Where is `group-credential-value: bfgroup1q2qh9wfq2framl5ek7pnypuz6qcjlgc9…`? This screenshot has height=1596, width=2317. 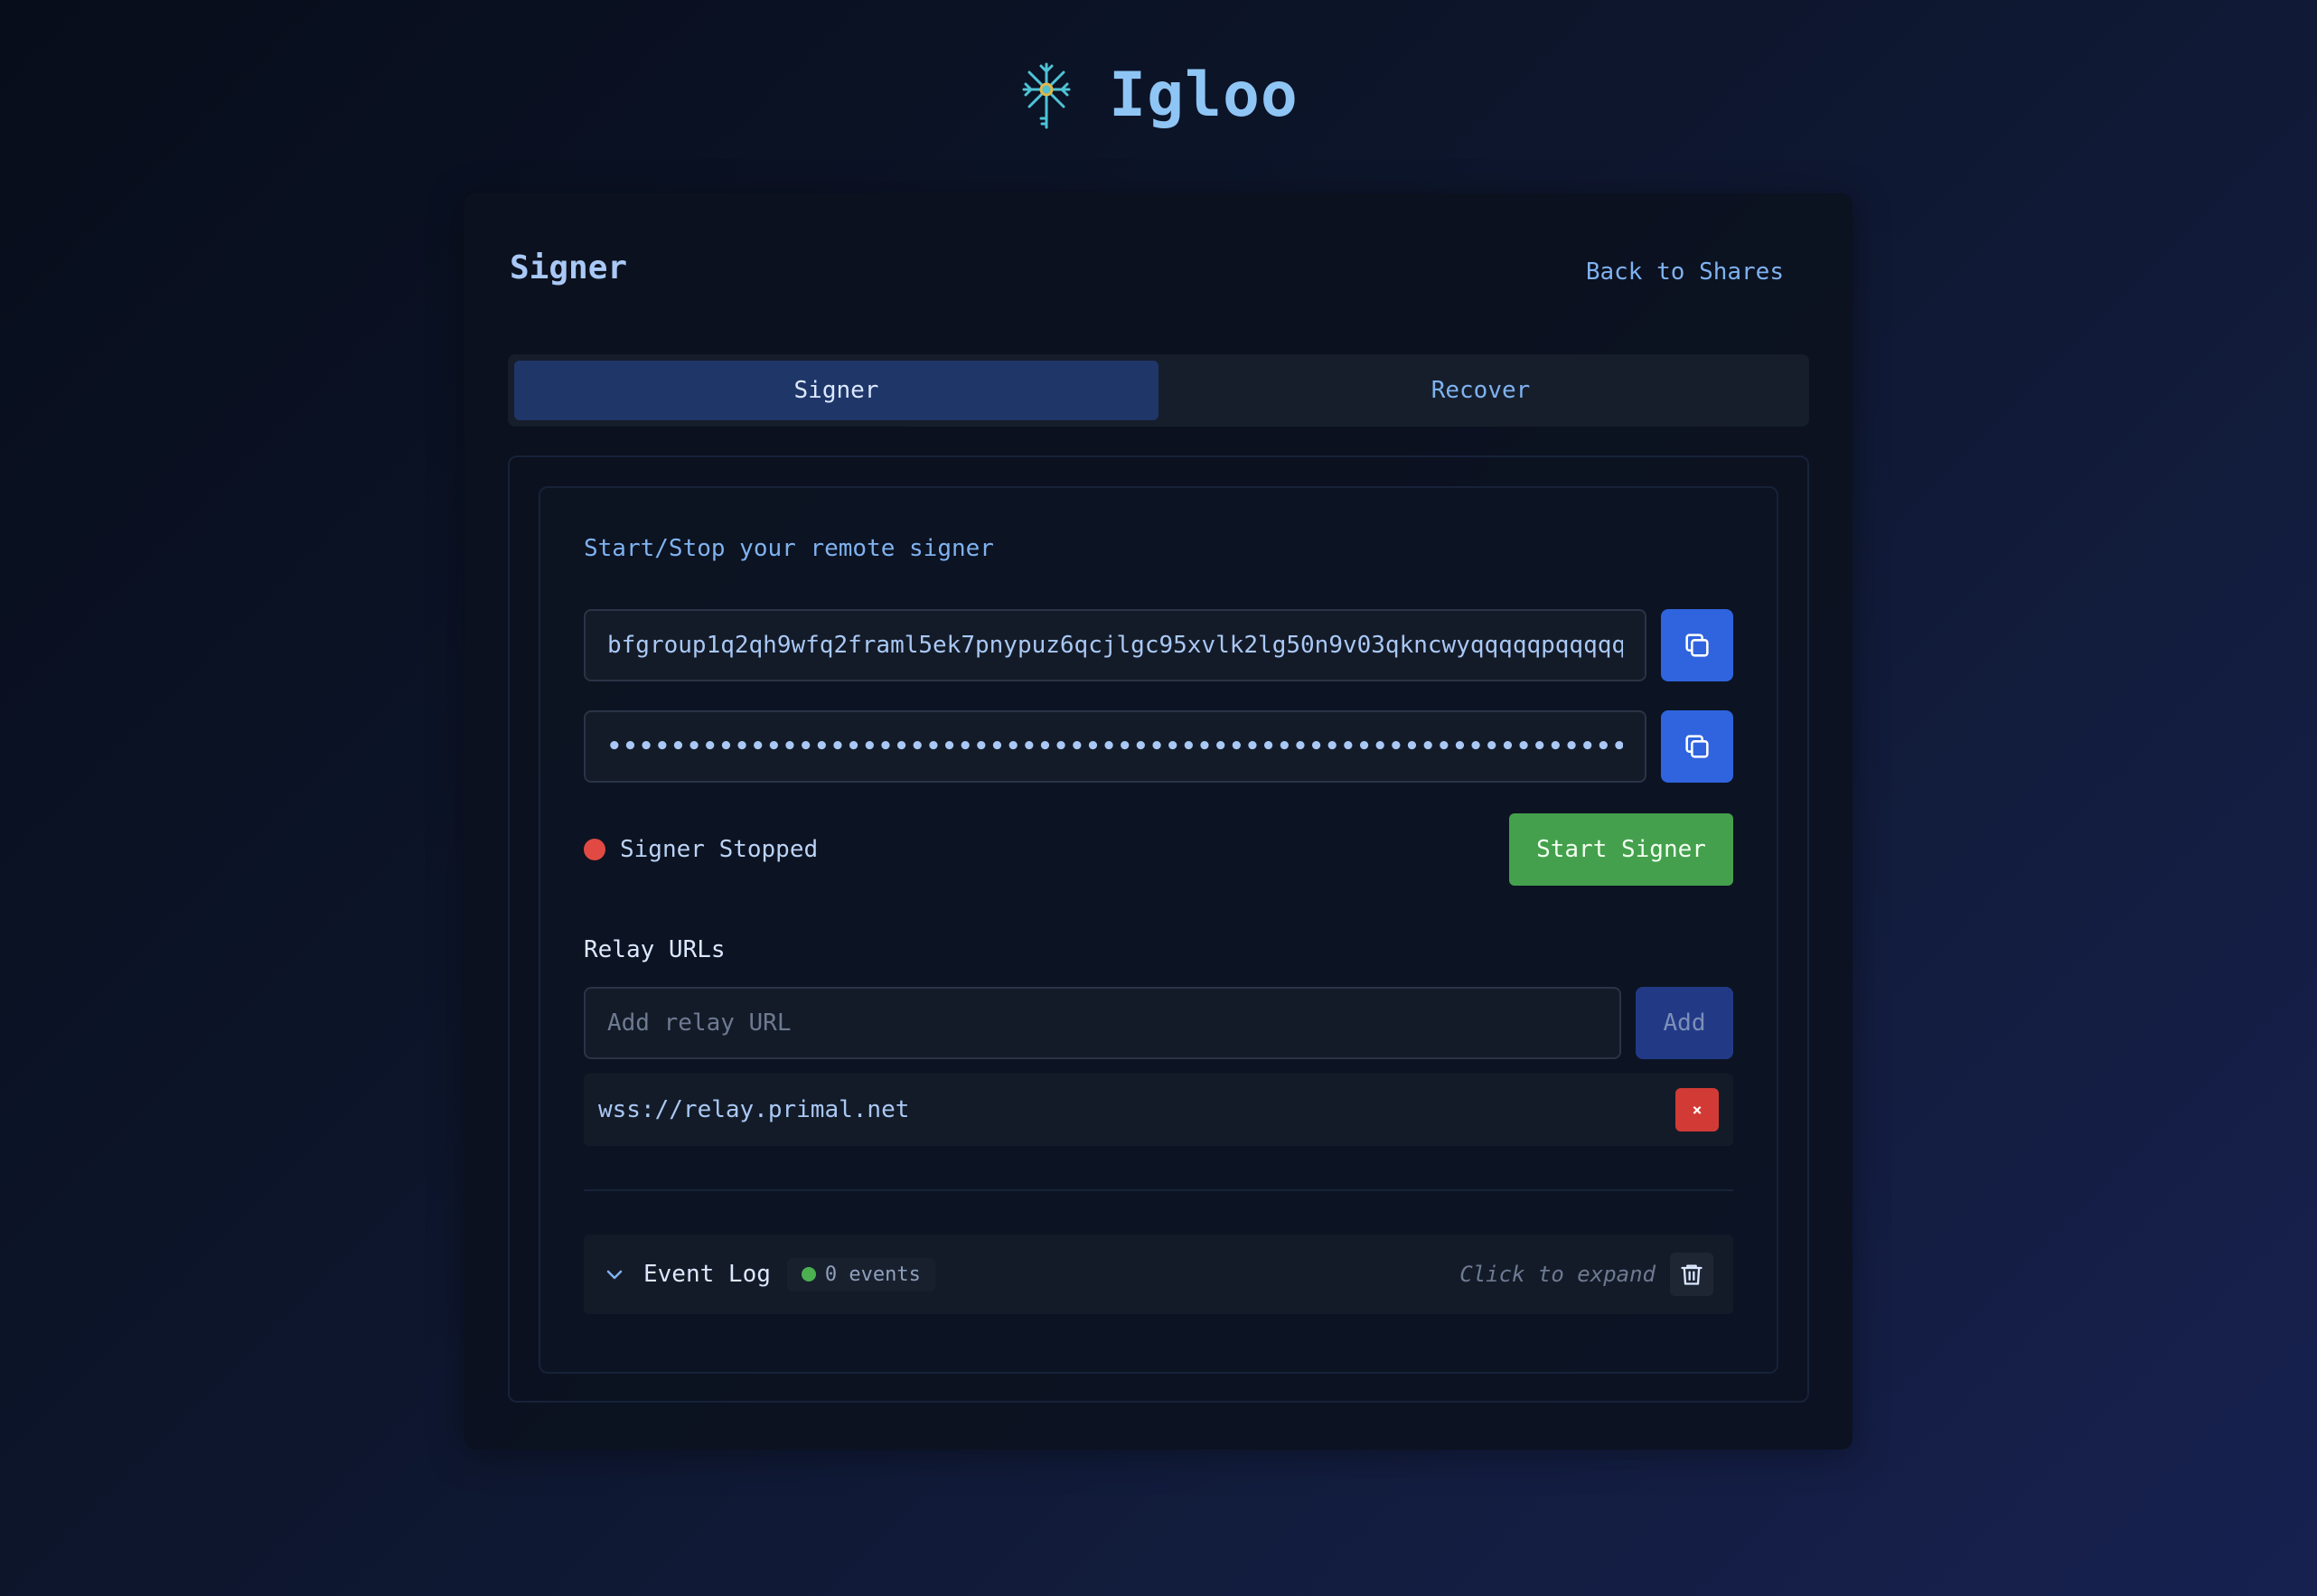
group-credential-value: bfgroup1q2qh9wfq2framl5ek7pnypuz6qcjlgc9… is located at coordinates (1115, 645).